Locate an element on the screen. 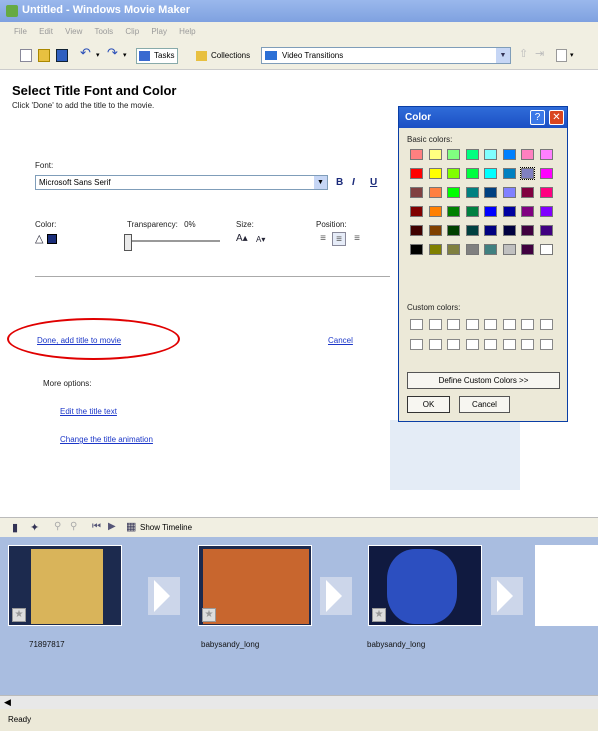 This screenshot has height=731, width=598. open-project-icon is located at coordinates (44, 55).